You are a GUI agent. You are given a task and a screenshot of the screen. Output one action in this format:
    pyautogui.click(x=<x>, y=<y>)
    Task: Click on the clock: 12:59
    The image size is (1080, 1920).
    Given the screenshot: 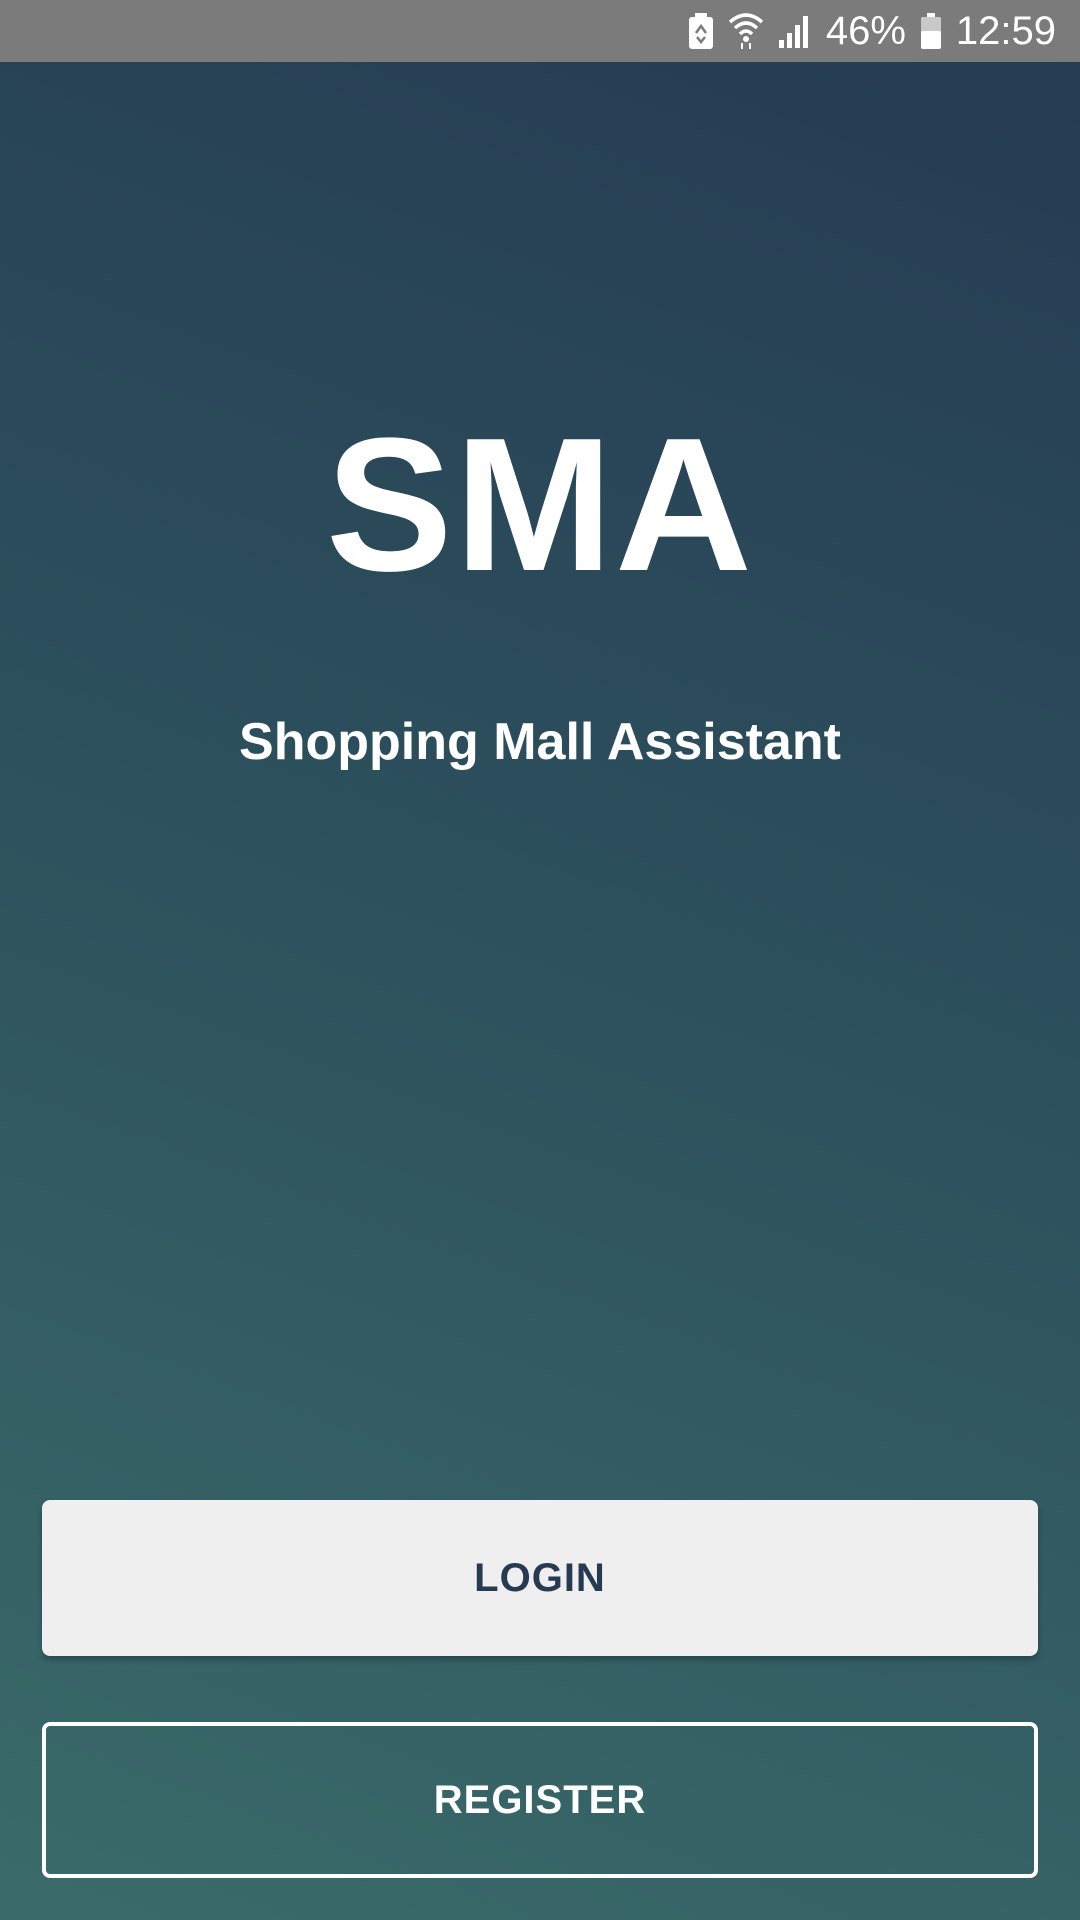 What is the action you would take?
    pyautogui.click(x=1005, y=31)
    